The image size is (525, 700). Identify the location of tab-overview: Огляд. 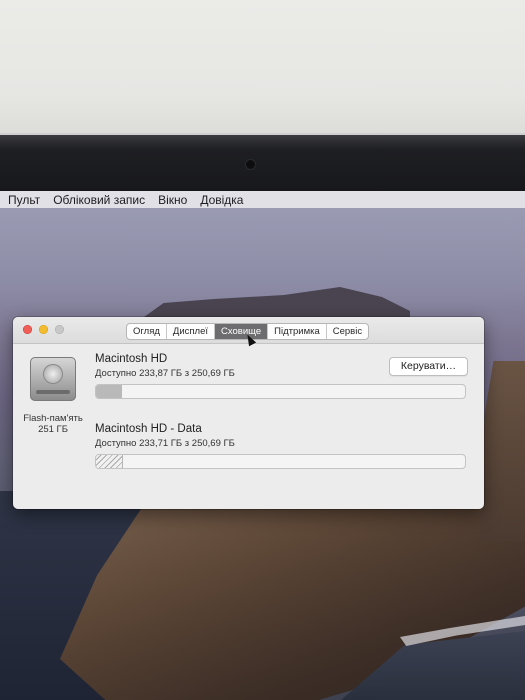
(147, 331).